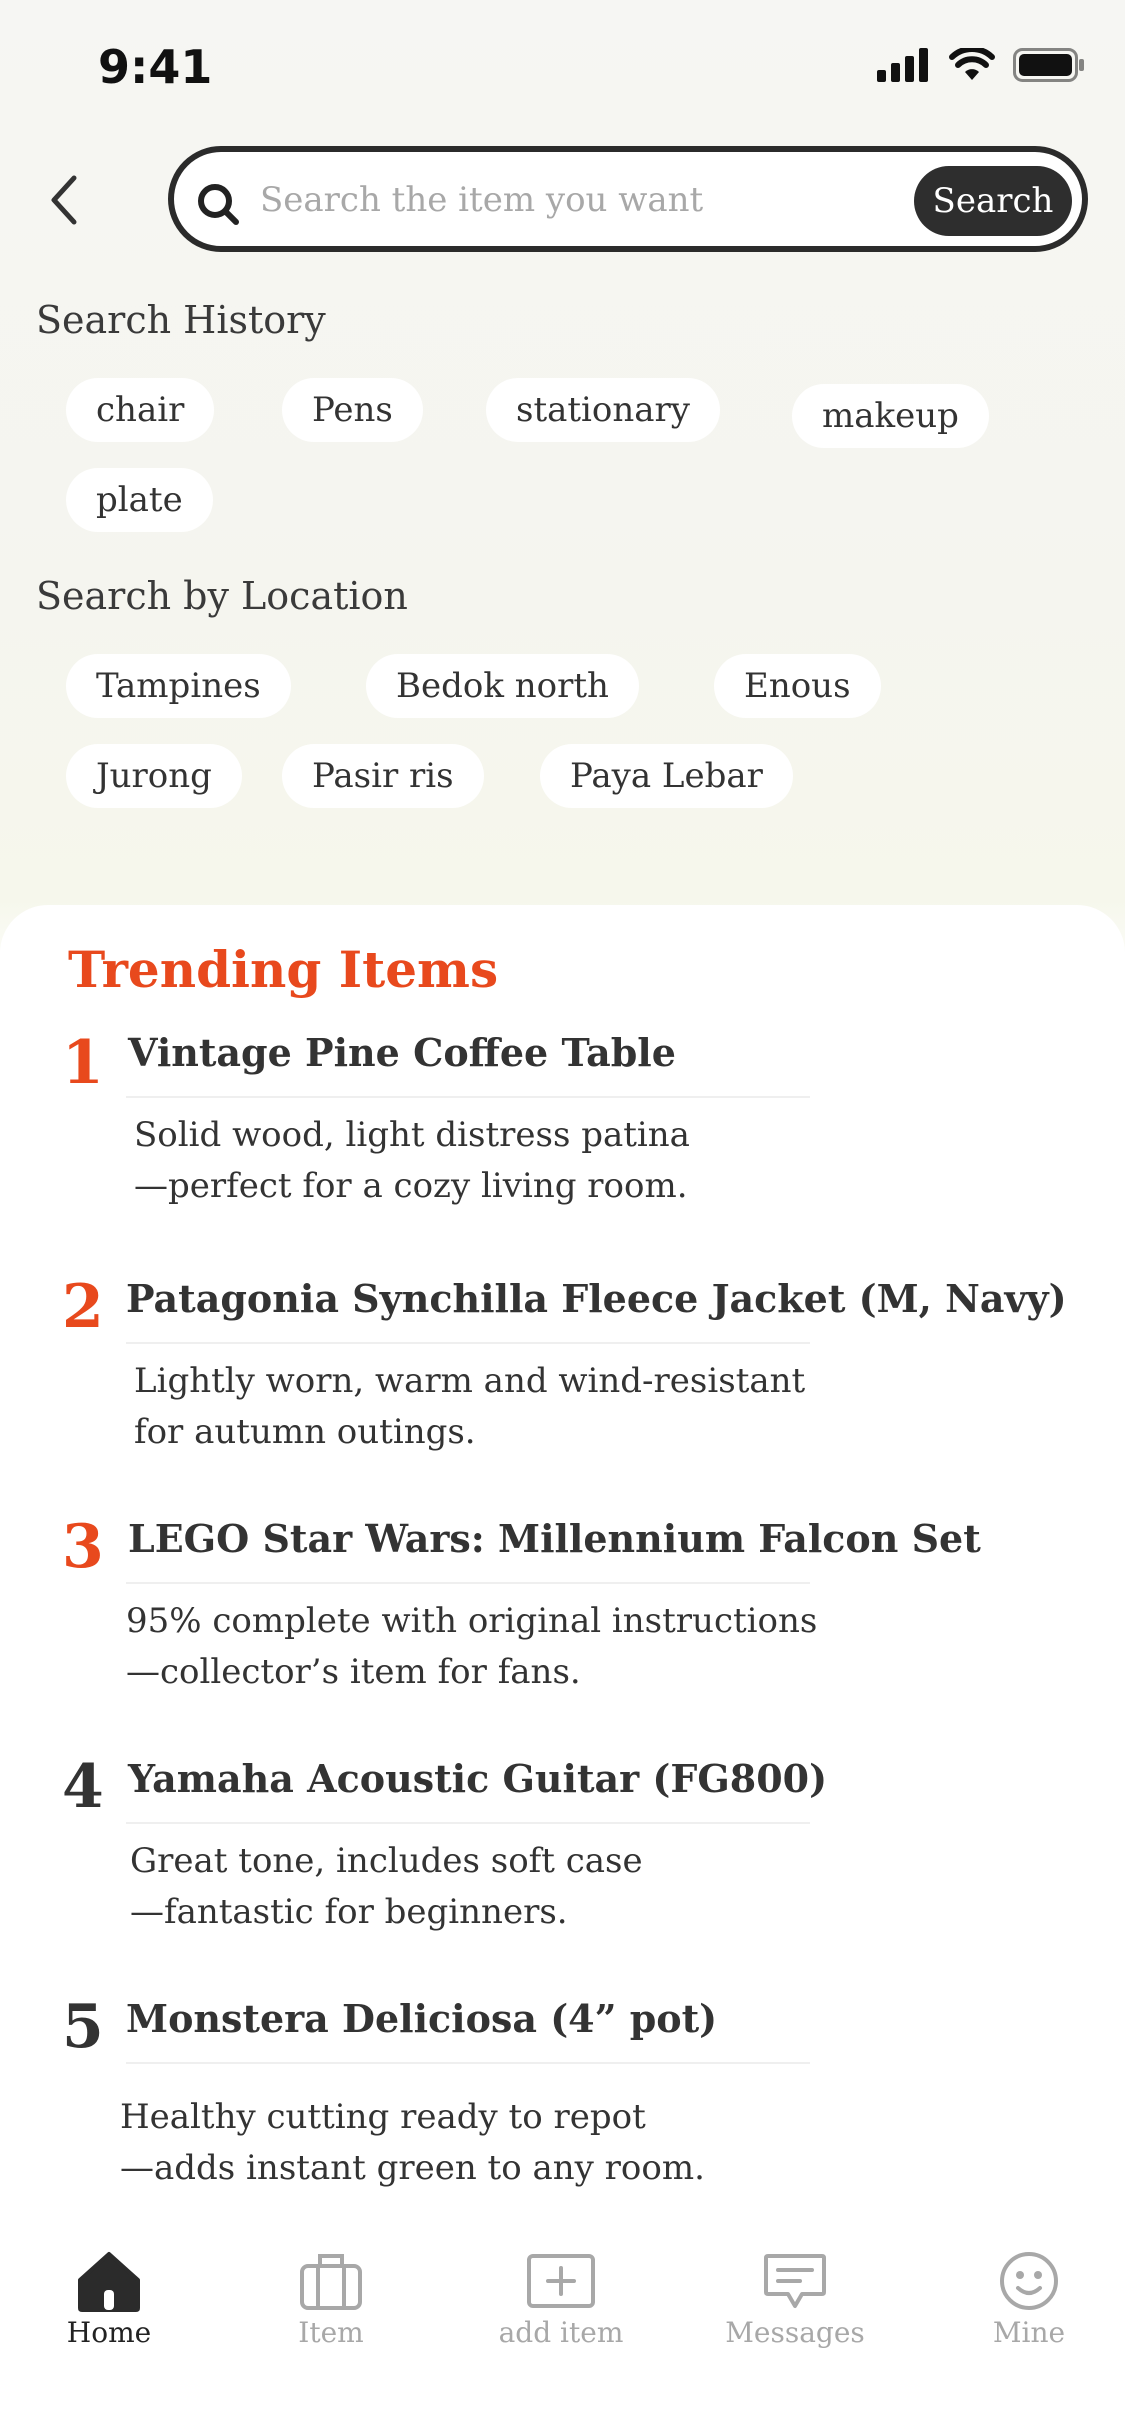  I want to click on search-button: Search, so click(993, 201).